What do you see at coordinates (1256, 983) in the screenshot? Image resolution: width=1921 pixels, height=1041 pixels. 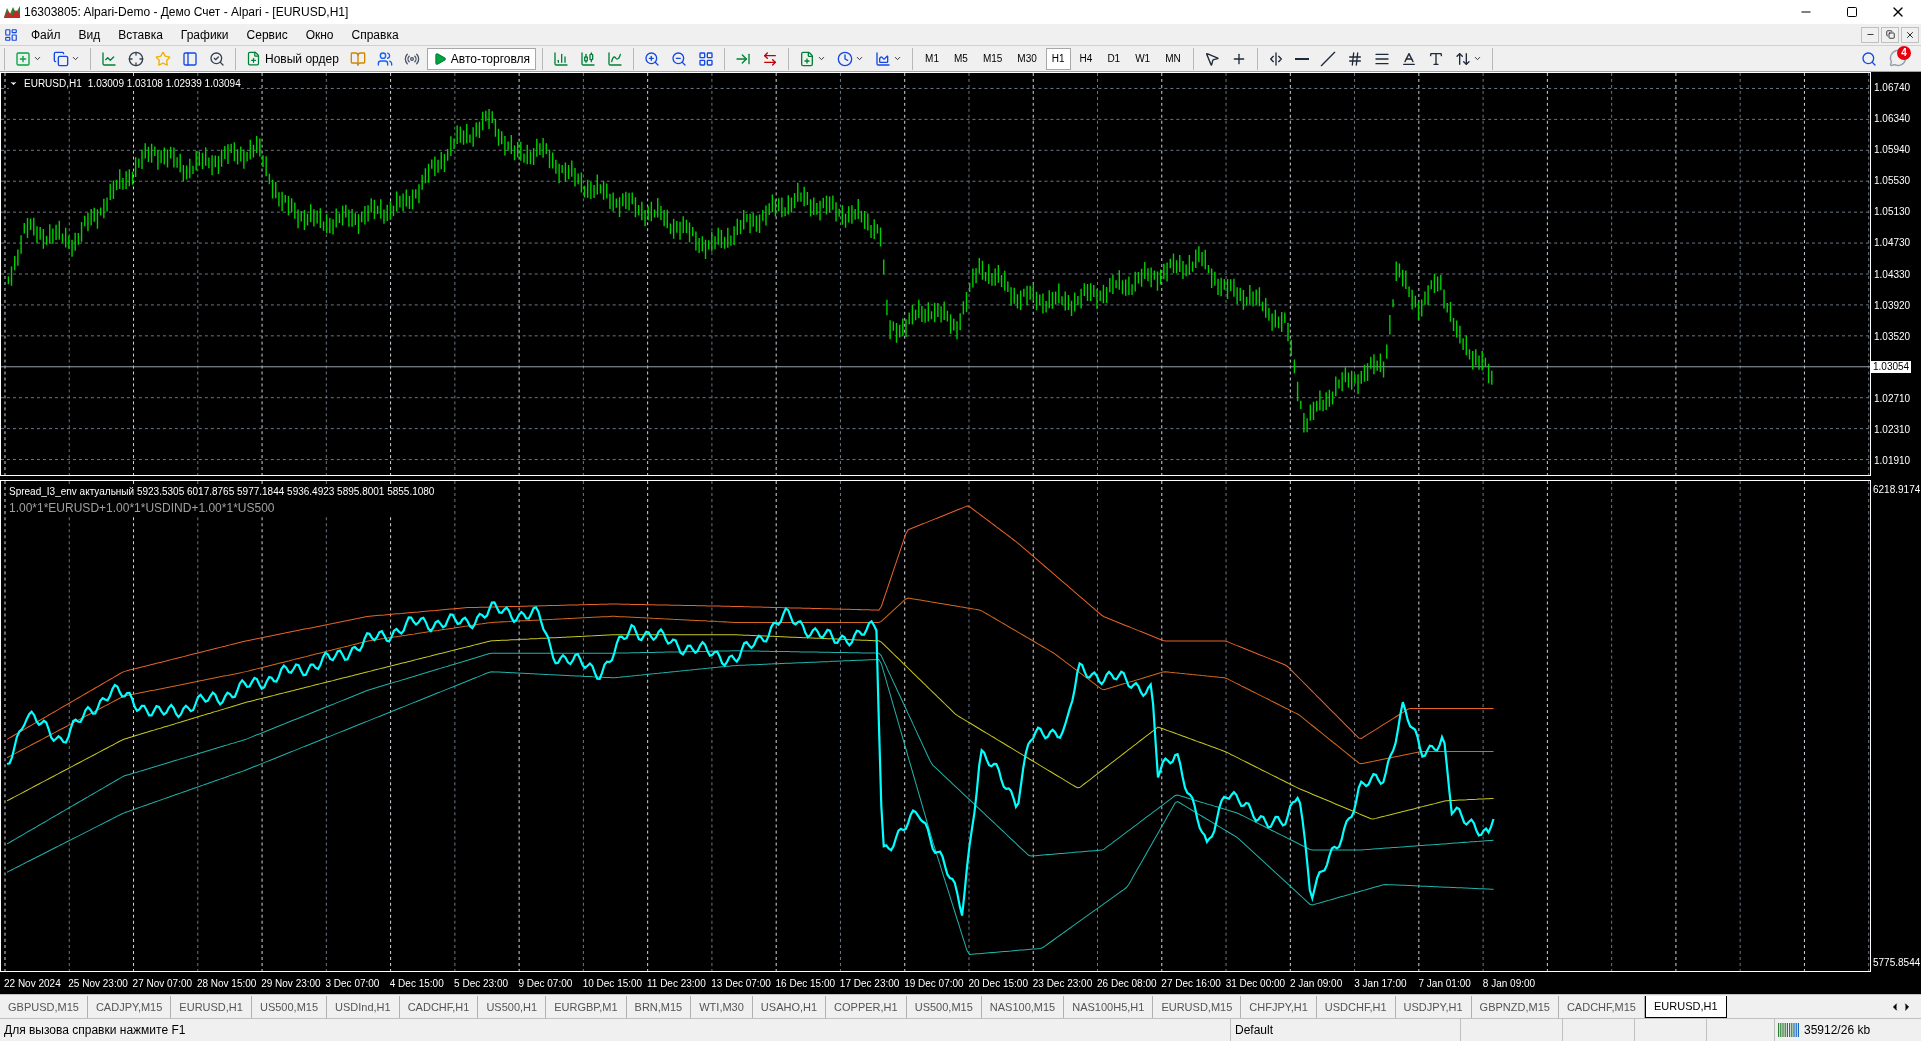 I see `time-axis-label: 31 Dec 00:00` at bounding box center [1256, 983].